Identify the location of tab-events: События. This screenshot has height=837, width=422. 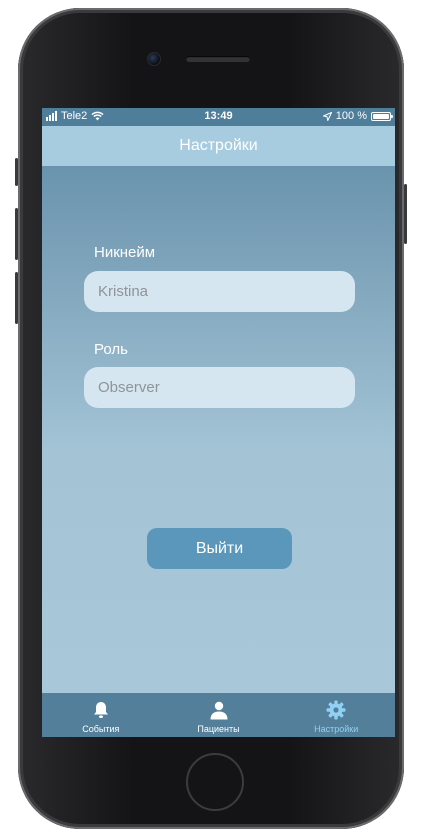
(101, 715).